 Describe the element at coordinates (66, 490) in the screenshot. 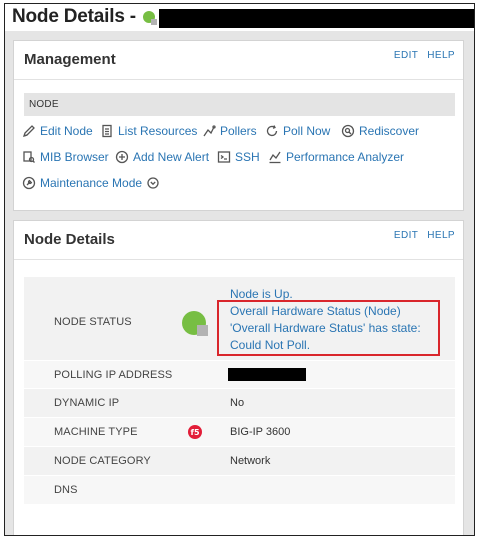

I see `dns-label: DNS` at that location.